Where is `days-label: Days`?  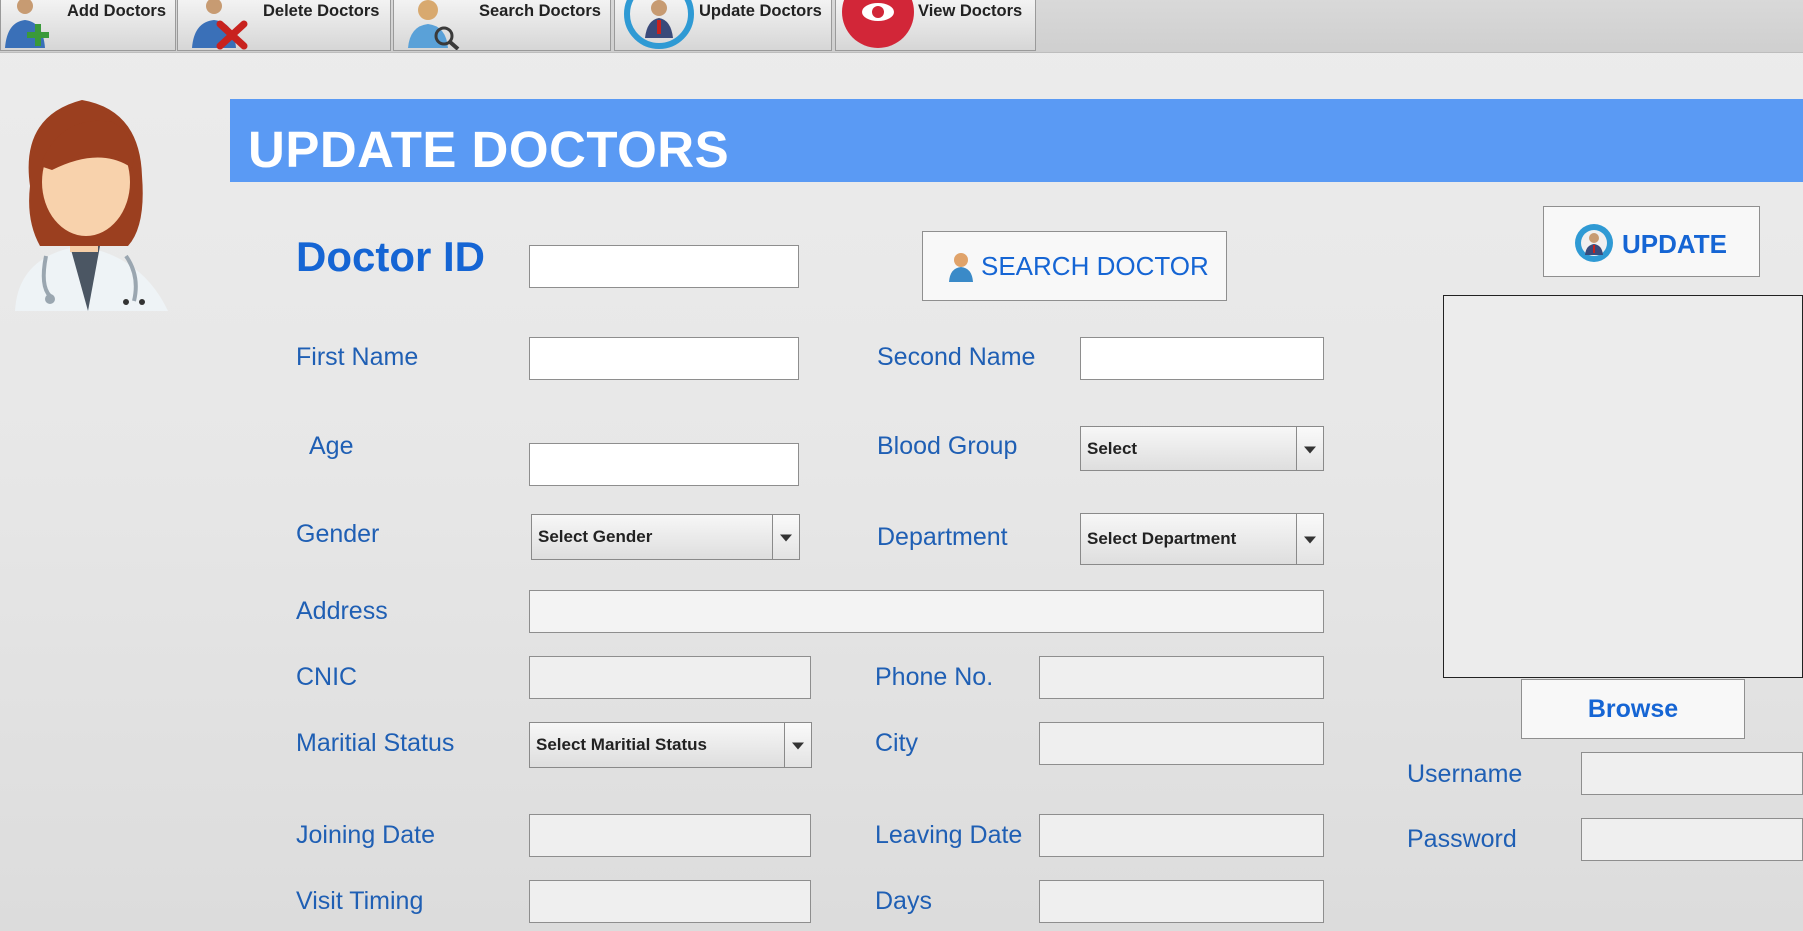 days-label: Days is located at coordinates (903, 901).